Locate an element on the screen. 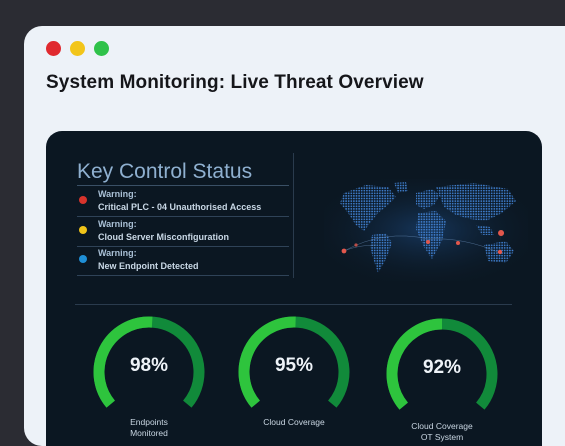 This screenshot has height=446, width=565. gauge-value: 92% is located at coordinates (442, 367).